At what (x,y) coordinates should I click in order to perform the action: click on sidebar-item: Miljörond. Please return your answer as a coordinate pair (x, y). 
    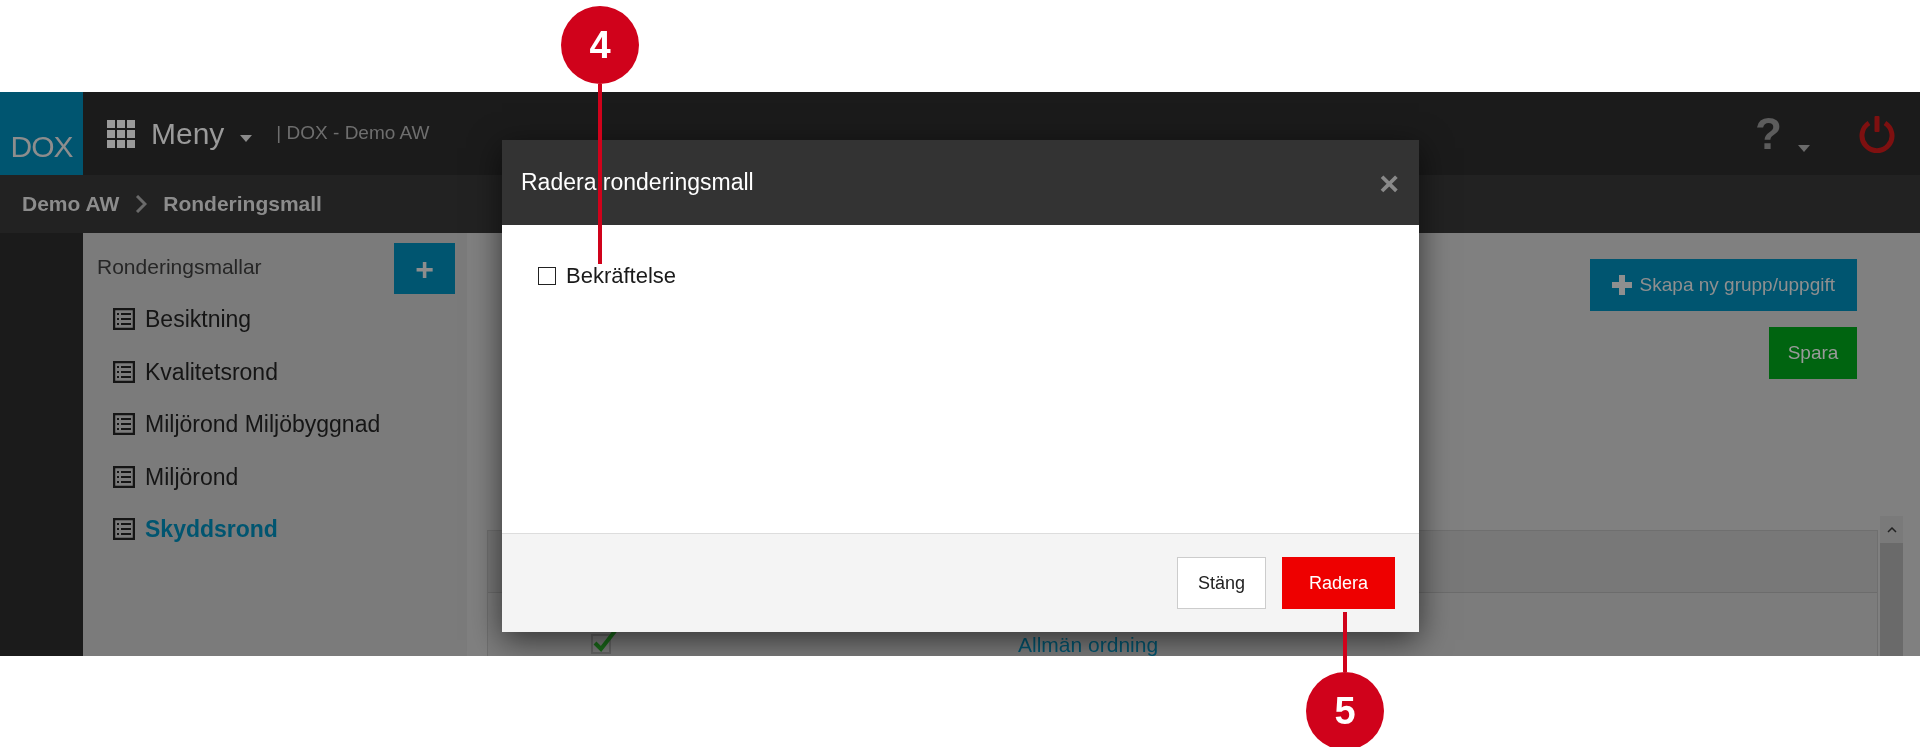
    Looking at the image, I should click on (284, 476).